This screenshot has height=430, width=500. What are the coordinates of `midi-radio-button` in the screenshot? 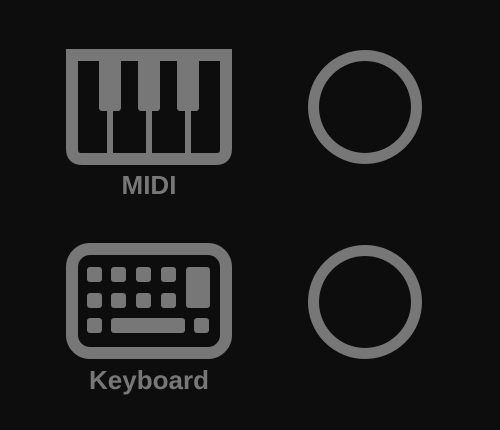 It's located at (365, 107).